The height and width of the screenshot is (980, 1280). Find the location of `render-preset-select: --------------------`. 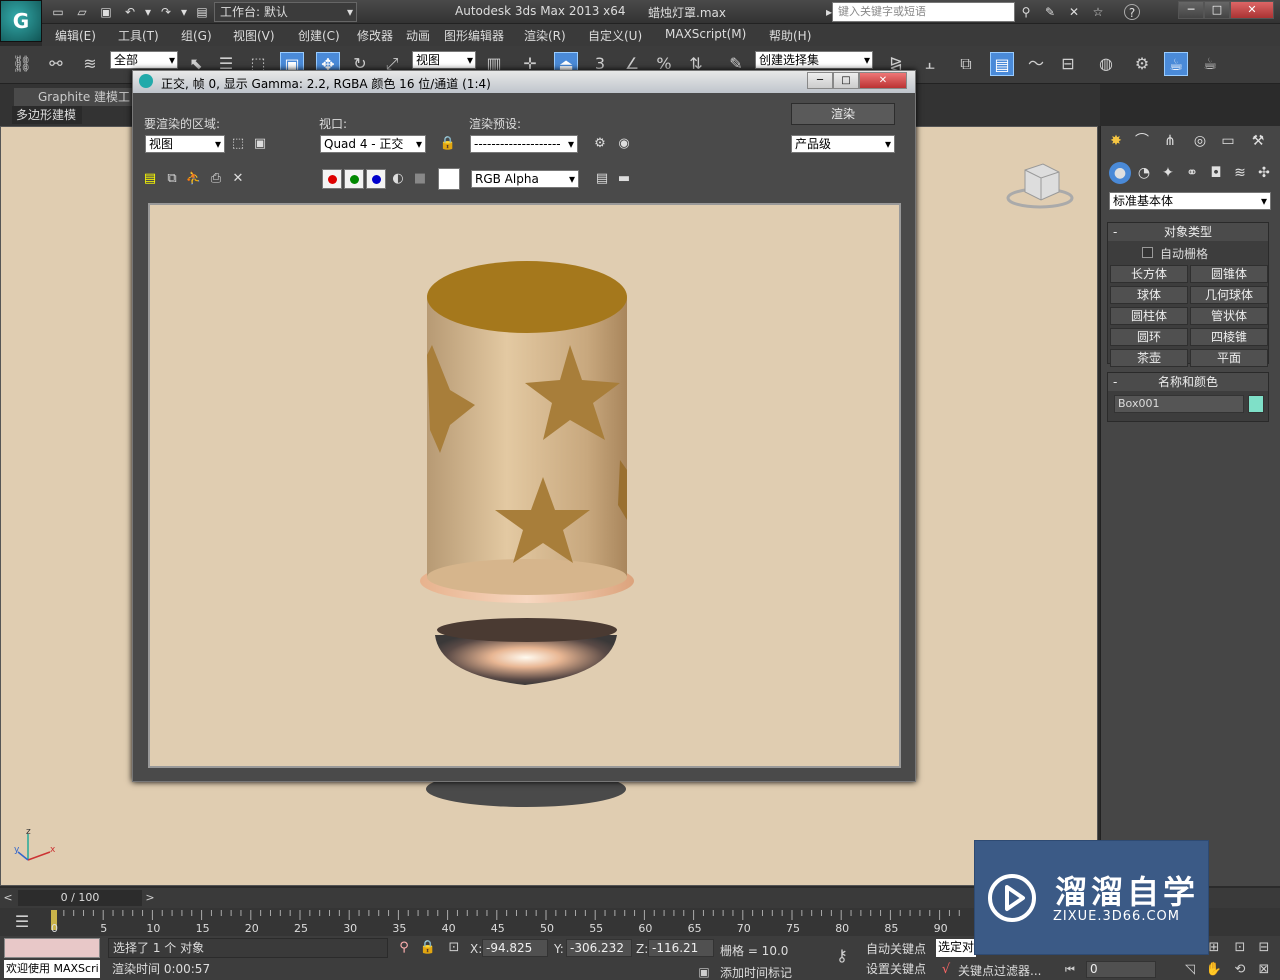

render-preset-select: -------------------- is located at coordinates (524, 144).